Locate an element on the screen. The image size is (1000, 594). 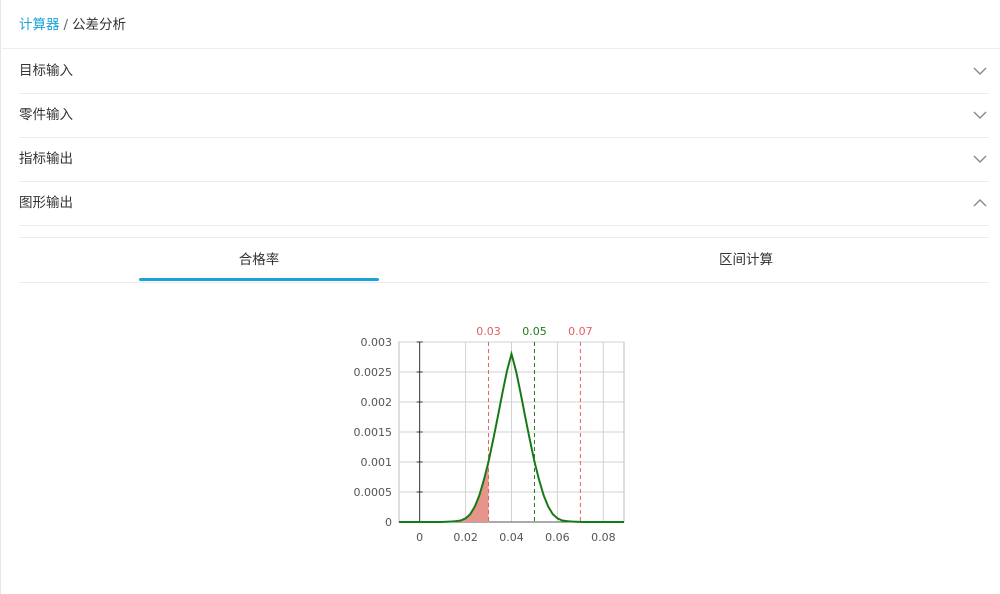
content-left-border is located at coordinates (0, 297).